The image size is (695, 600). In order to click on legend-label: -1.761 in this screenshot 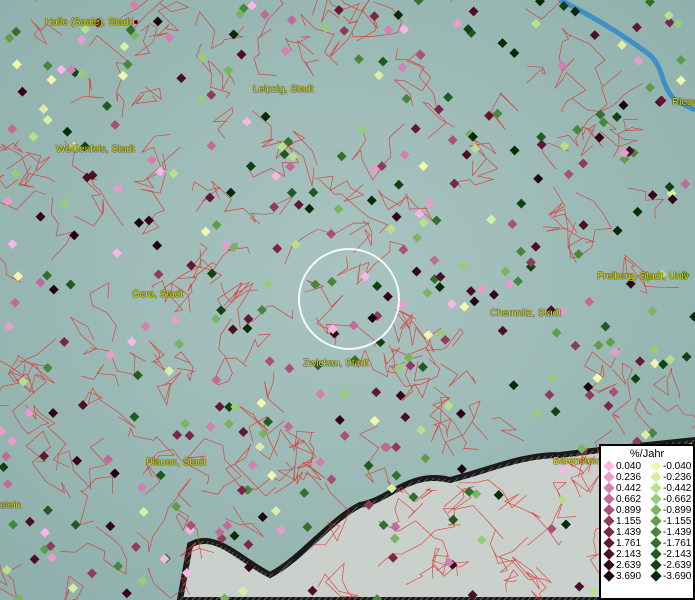, I will do `click(677, 543)`.